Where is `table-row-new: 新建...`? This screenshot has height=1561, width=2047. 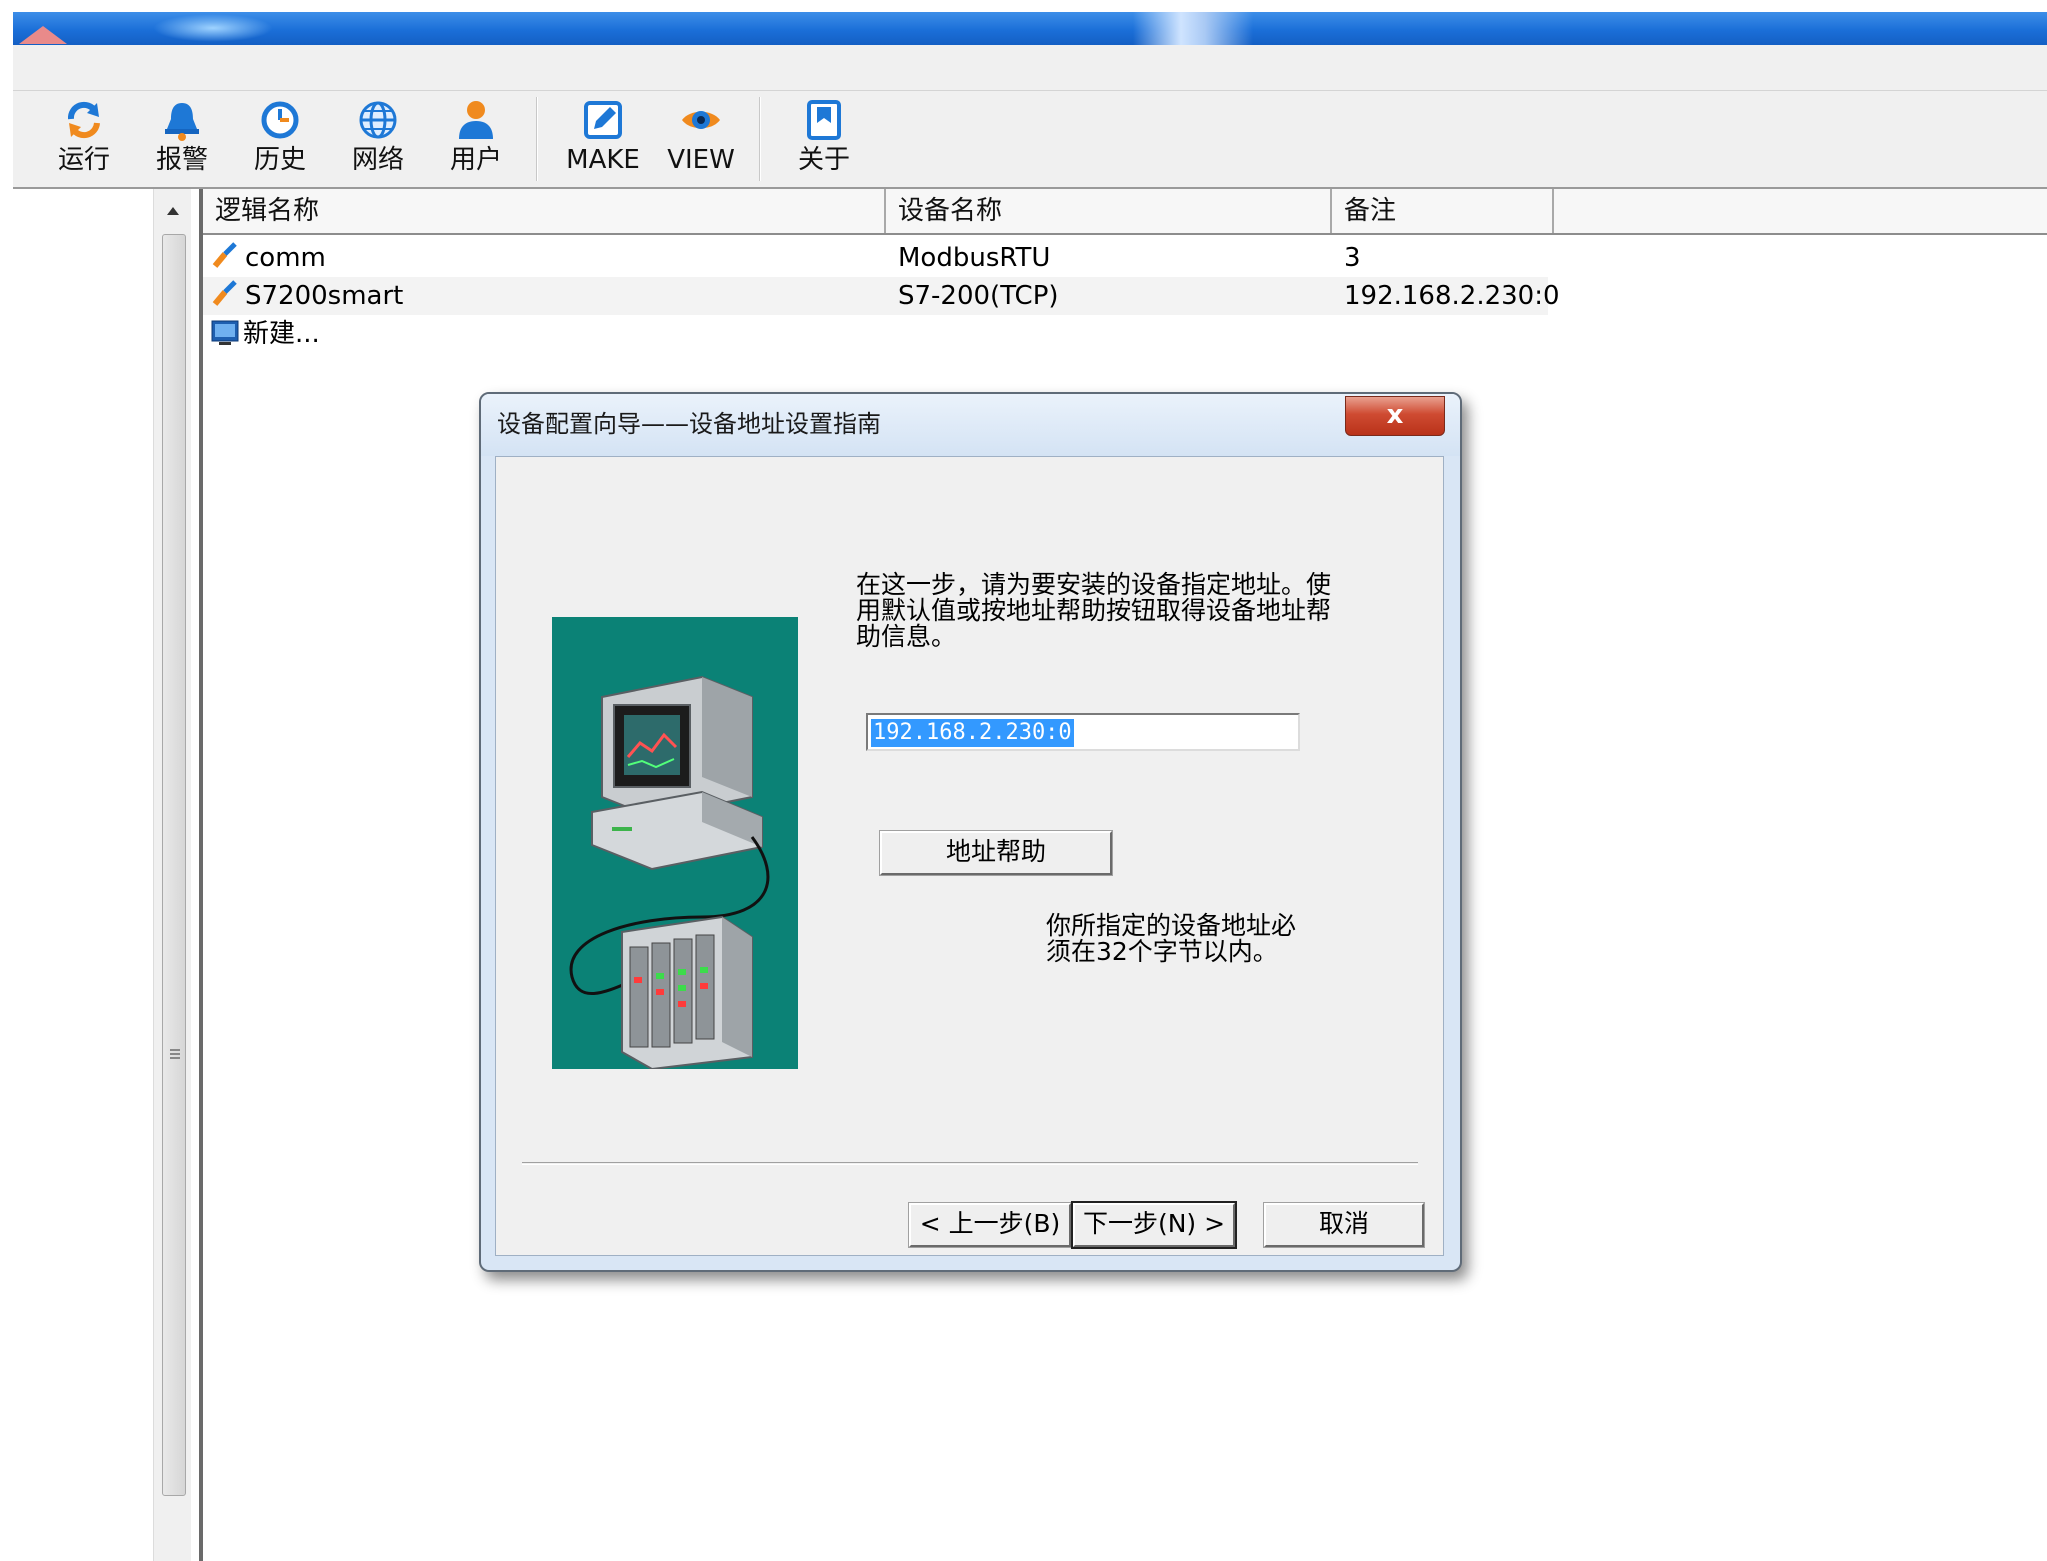 table-row-new: 新建... is located at coordinates (875, 334).